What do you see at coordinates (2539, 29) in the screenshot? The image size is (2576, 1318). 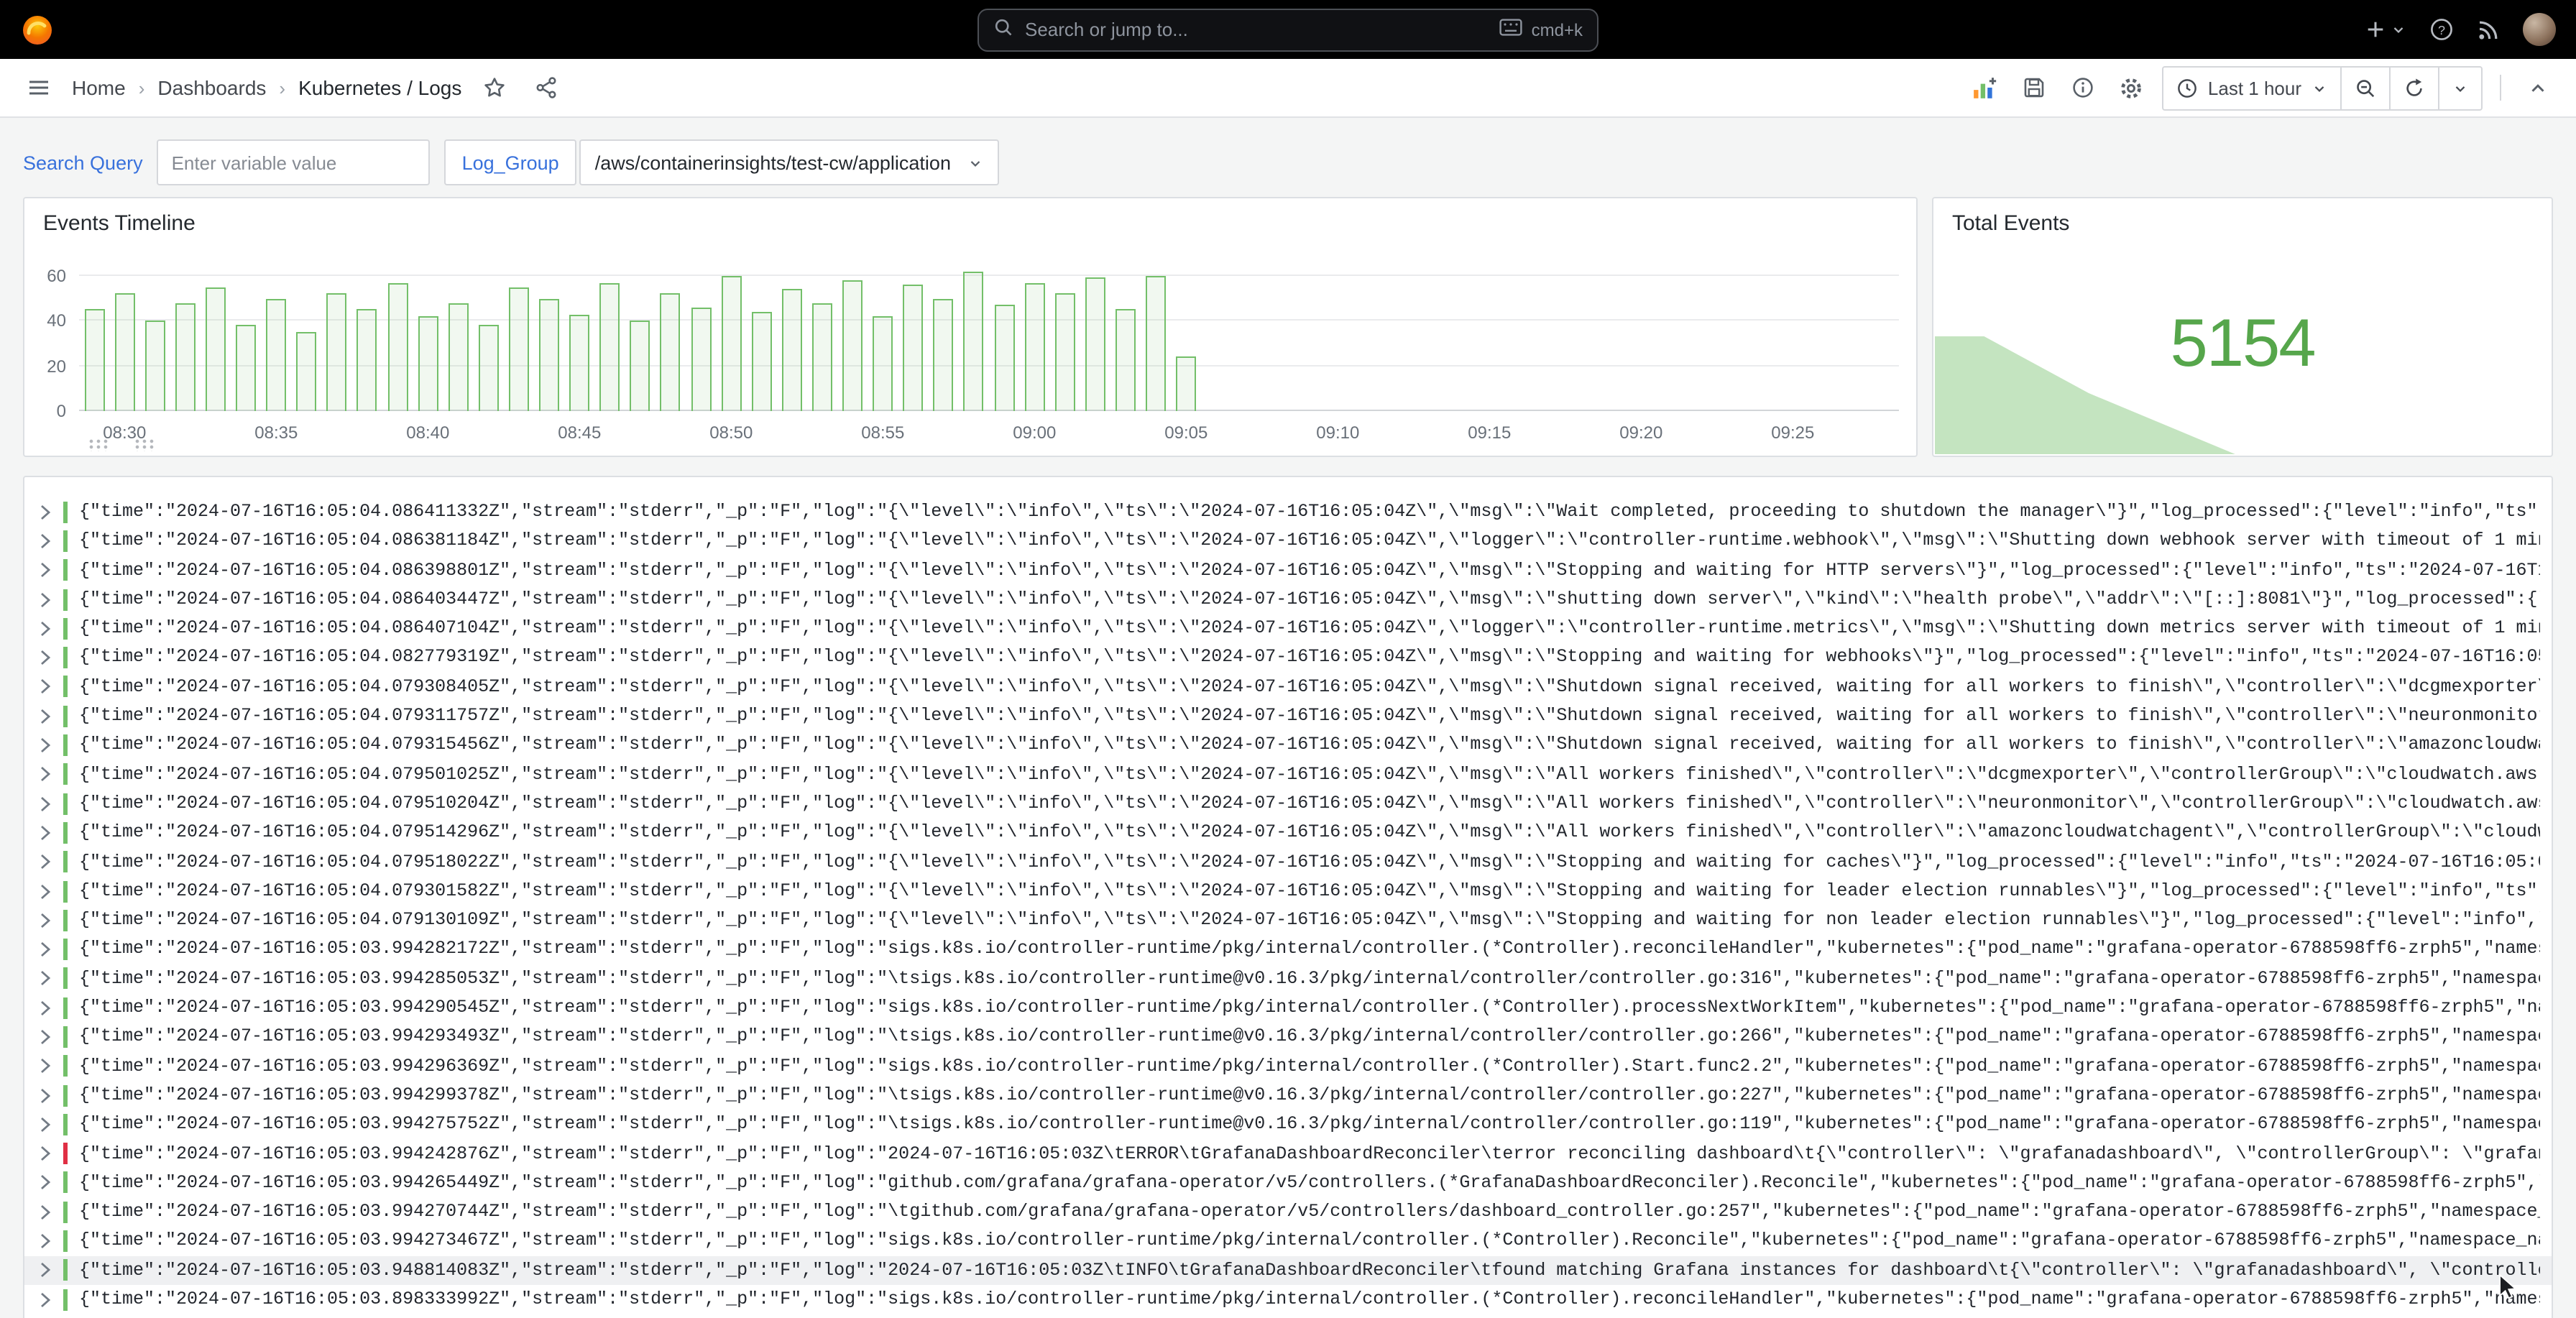 I see `user-avatar` at bounding box center [2539, 29].